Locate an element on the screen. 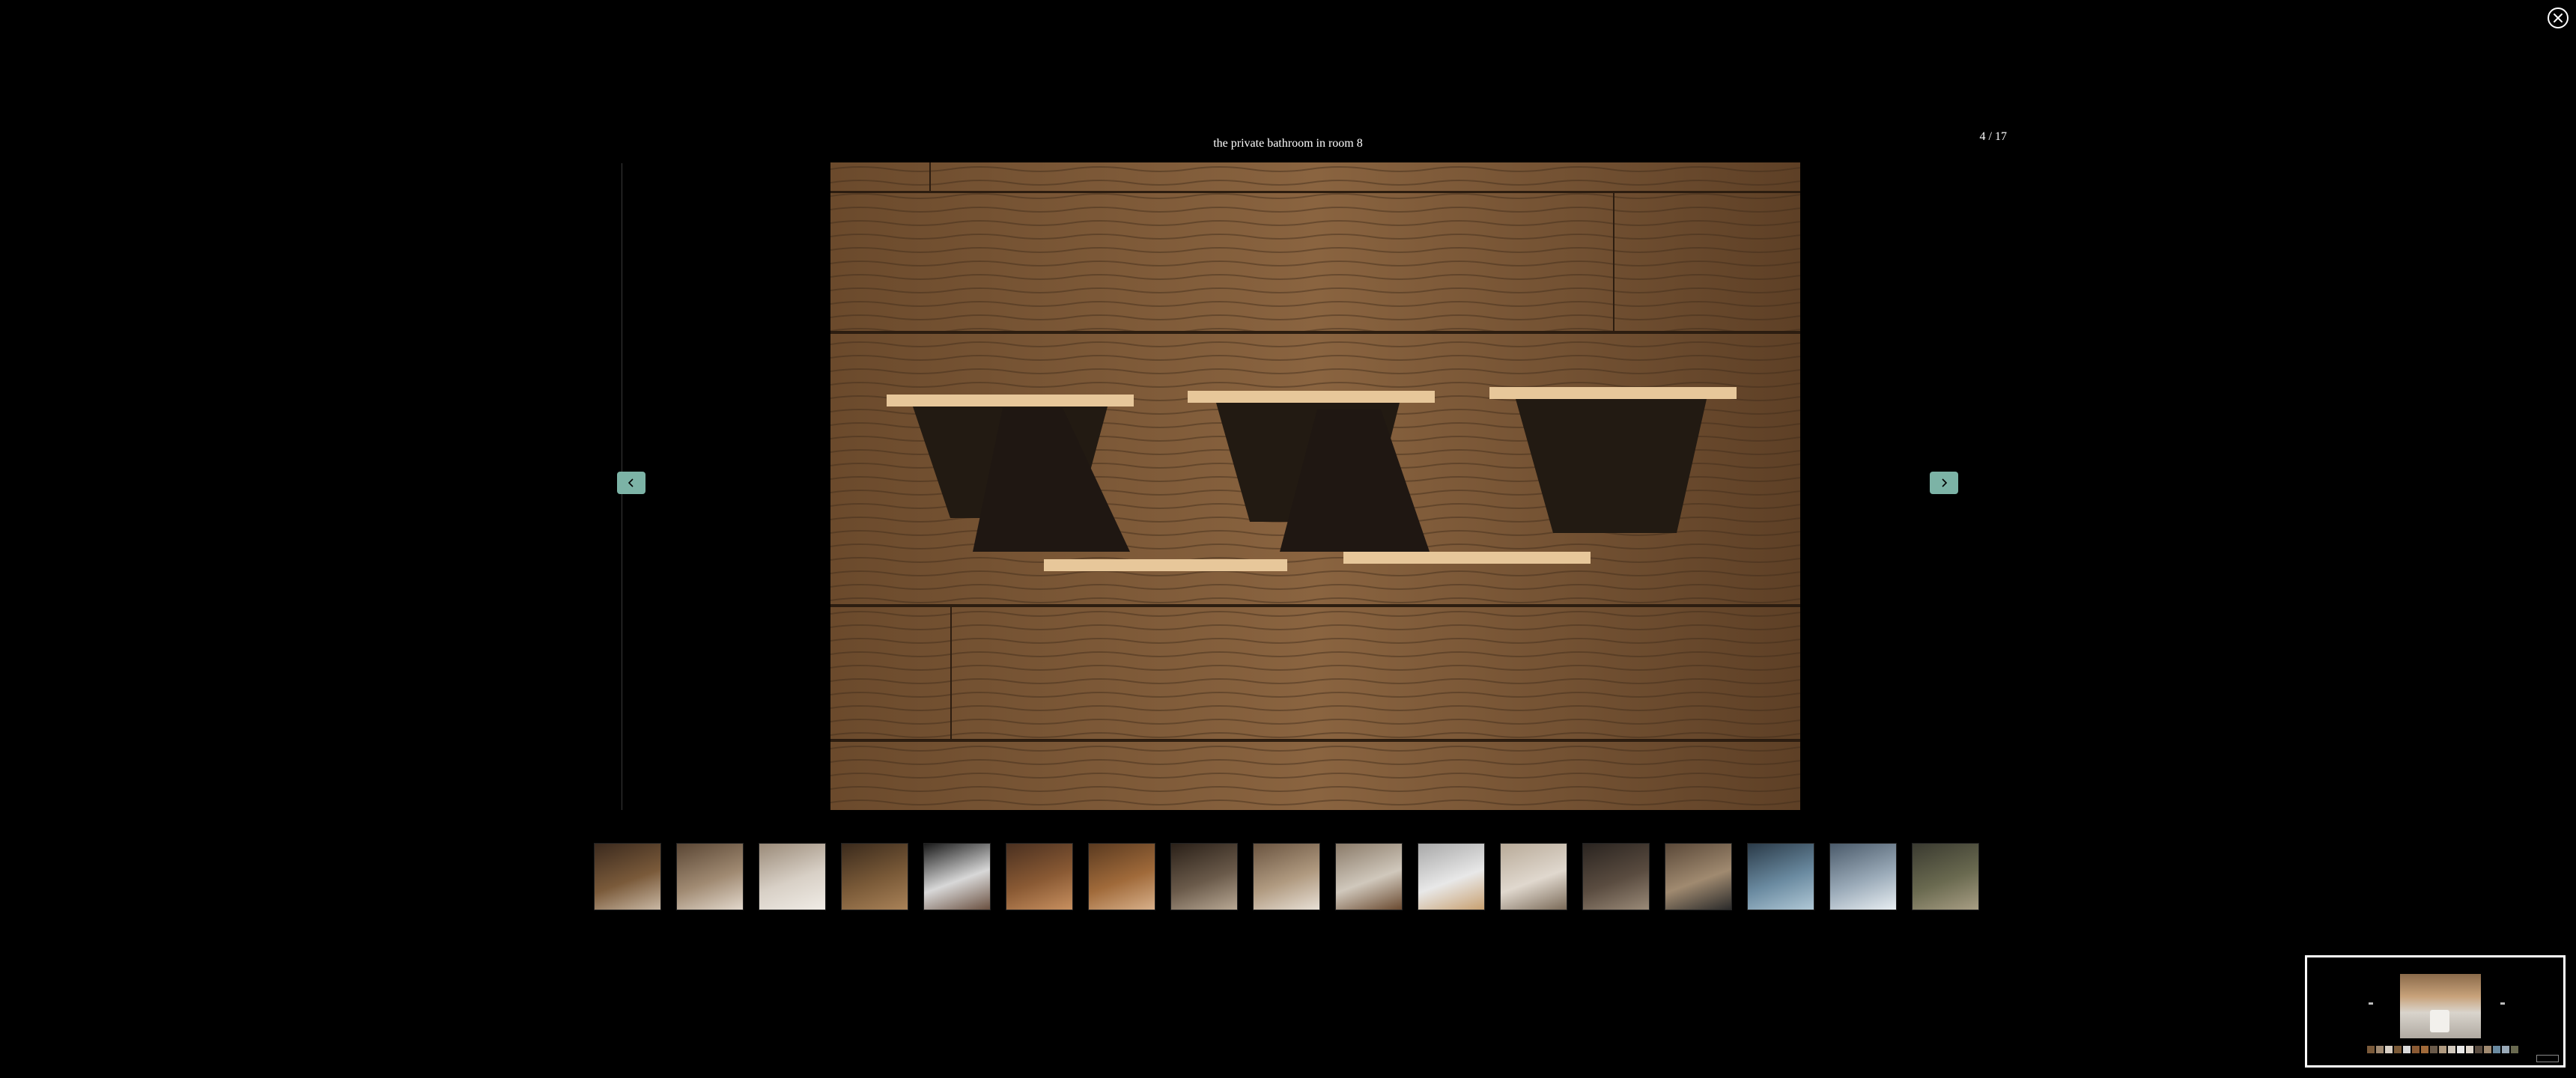 The width and height of the screenshot is (2576, 1078). minimap-prev-indicator is located at coordinates (2371, 1004).